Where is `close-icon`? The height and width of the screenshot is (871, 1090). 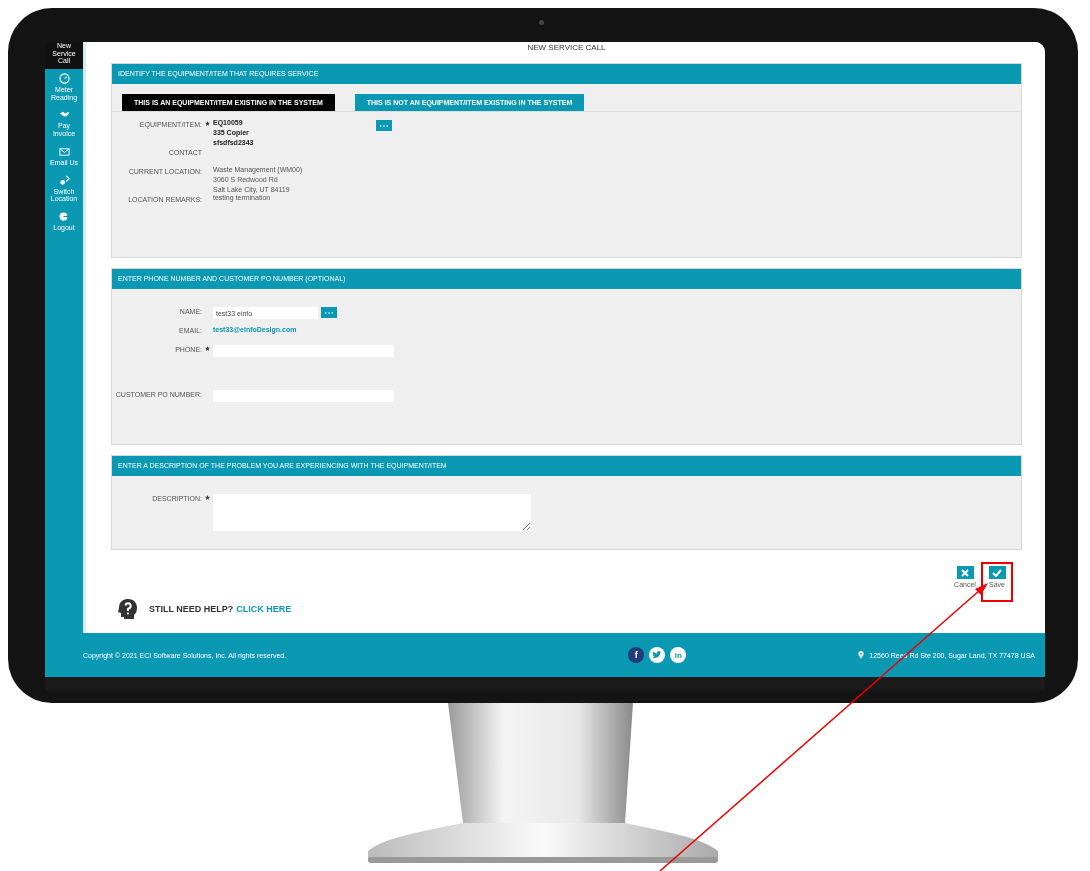 close-icon is located at coordinates (965, 572).